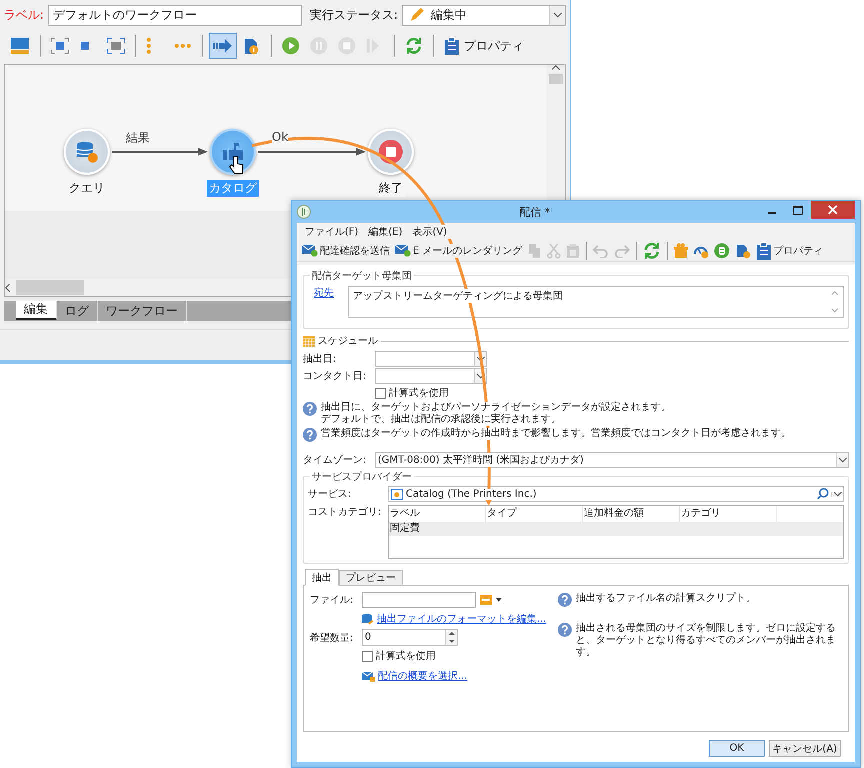 Image resolution: width=864 pixels, height=768 pixels. I want to click on view-tab: 編集, so click(36, 310).